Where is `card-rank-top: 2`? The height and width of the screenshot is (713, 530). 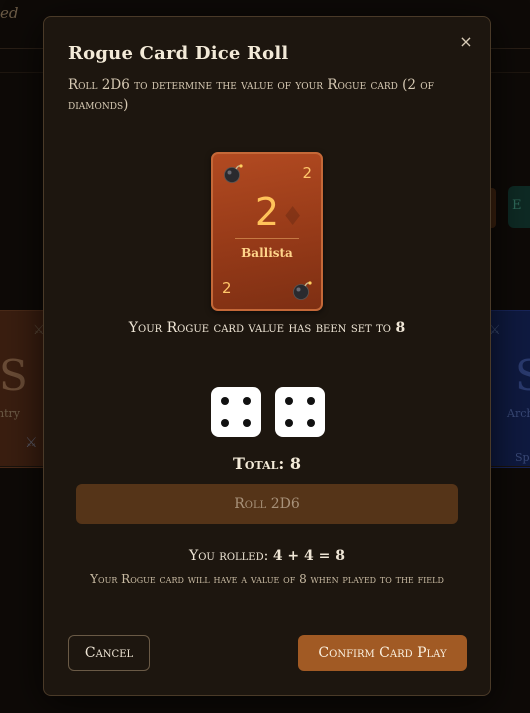 card-rank-top: 2 is located at coordinates (307, 173).